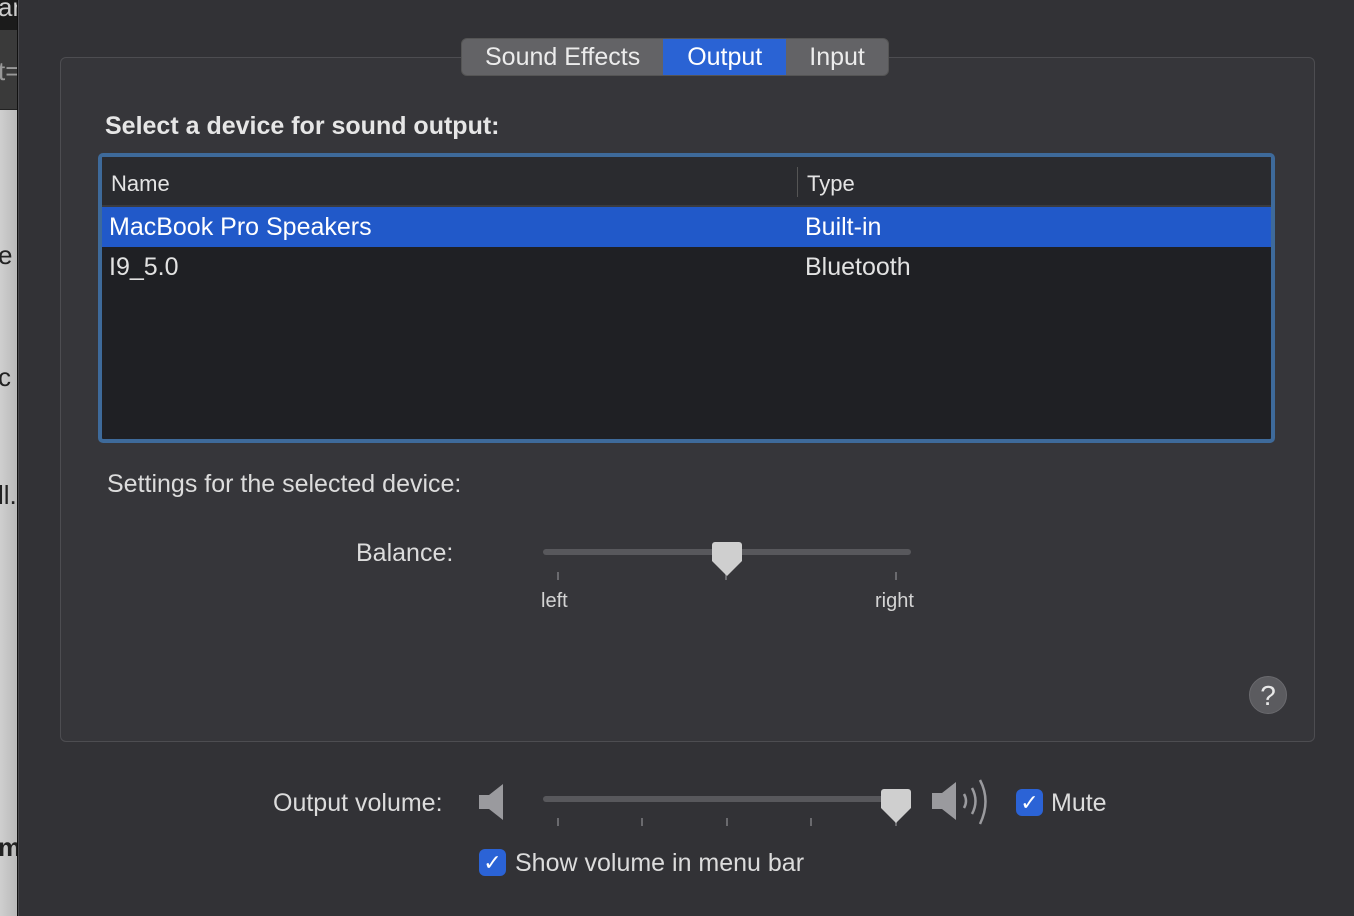 The height and width of the screenshot is (916, 1354). Describe the element at coordinates (554, 601) in the screenshot. I see `balance-left-label: left` at that location.